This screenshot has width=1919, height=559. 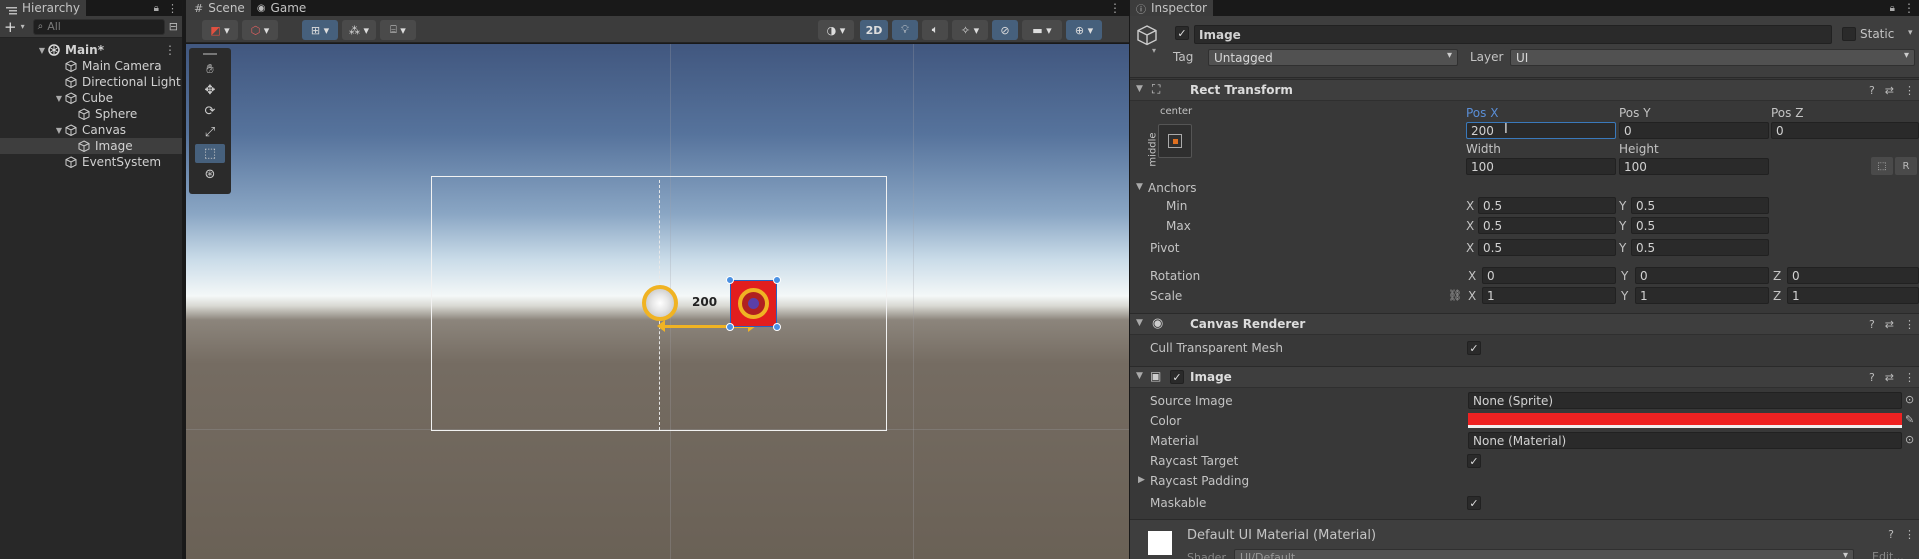 I want to click on eyedropper-icon: ✎, so click(x=1909, y=419).